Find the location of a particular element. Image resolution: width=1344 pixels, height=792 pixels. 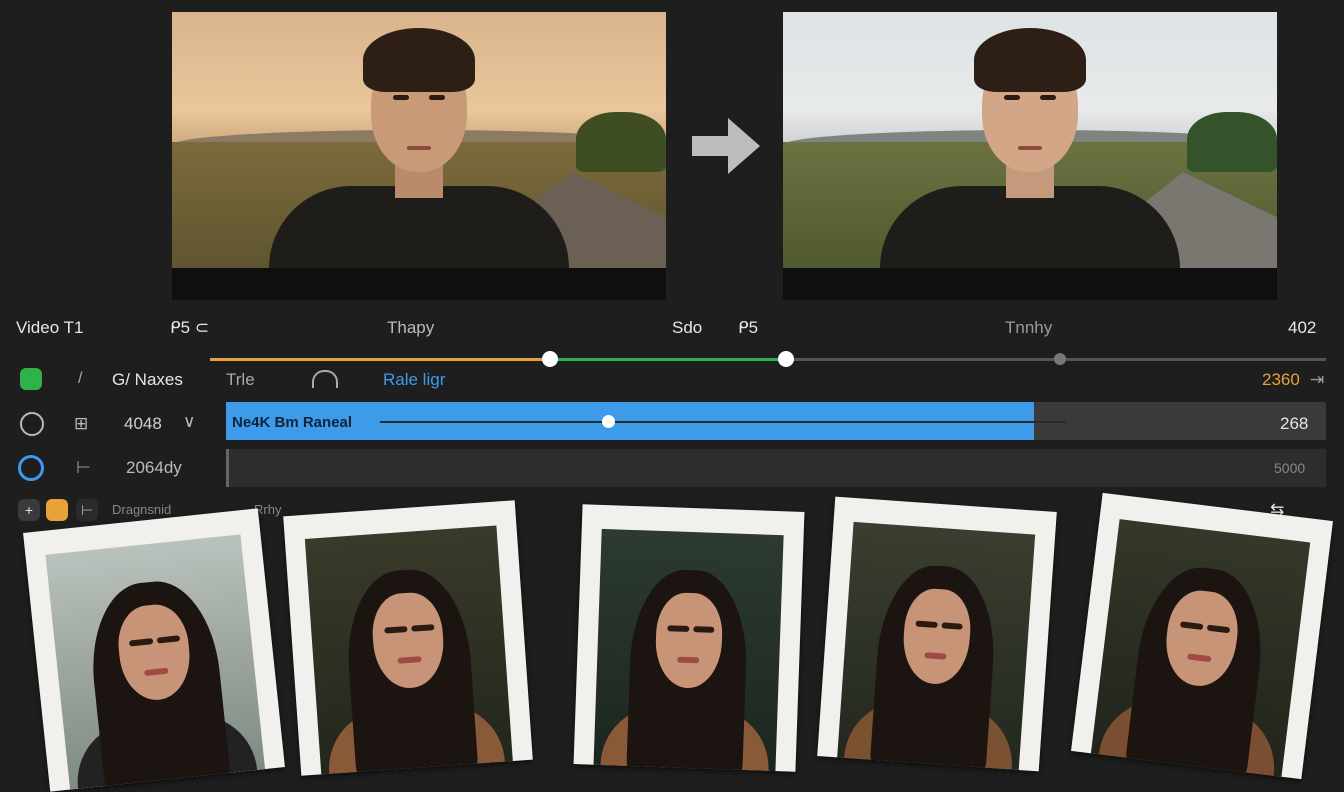

row2-clip-text: Ne4K Bm Raneal is located at coordinates (292, 422).